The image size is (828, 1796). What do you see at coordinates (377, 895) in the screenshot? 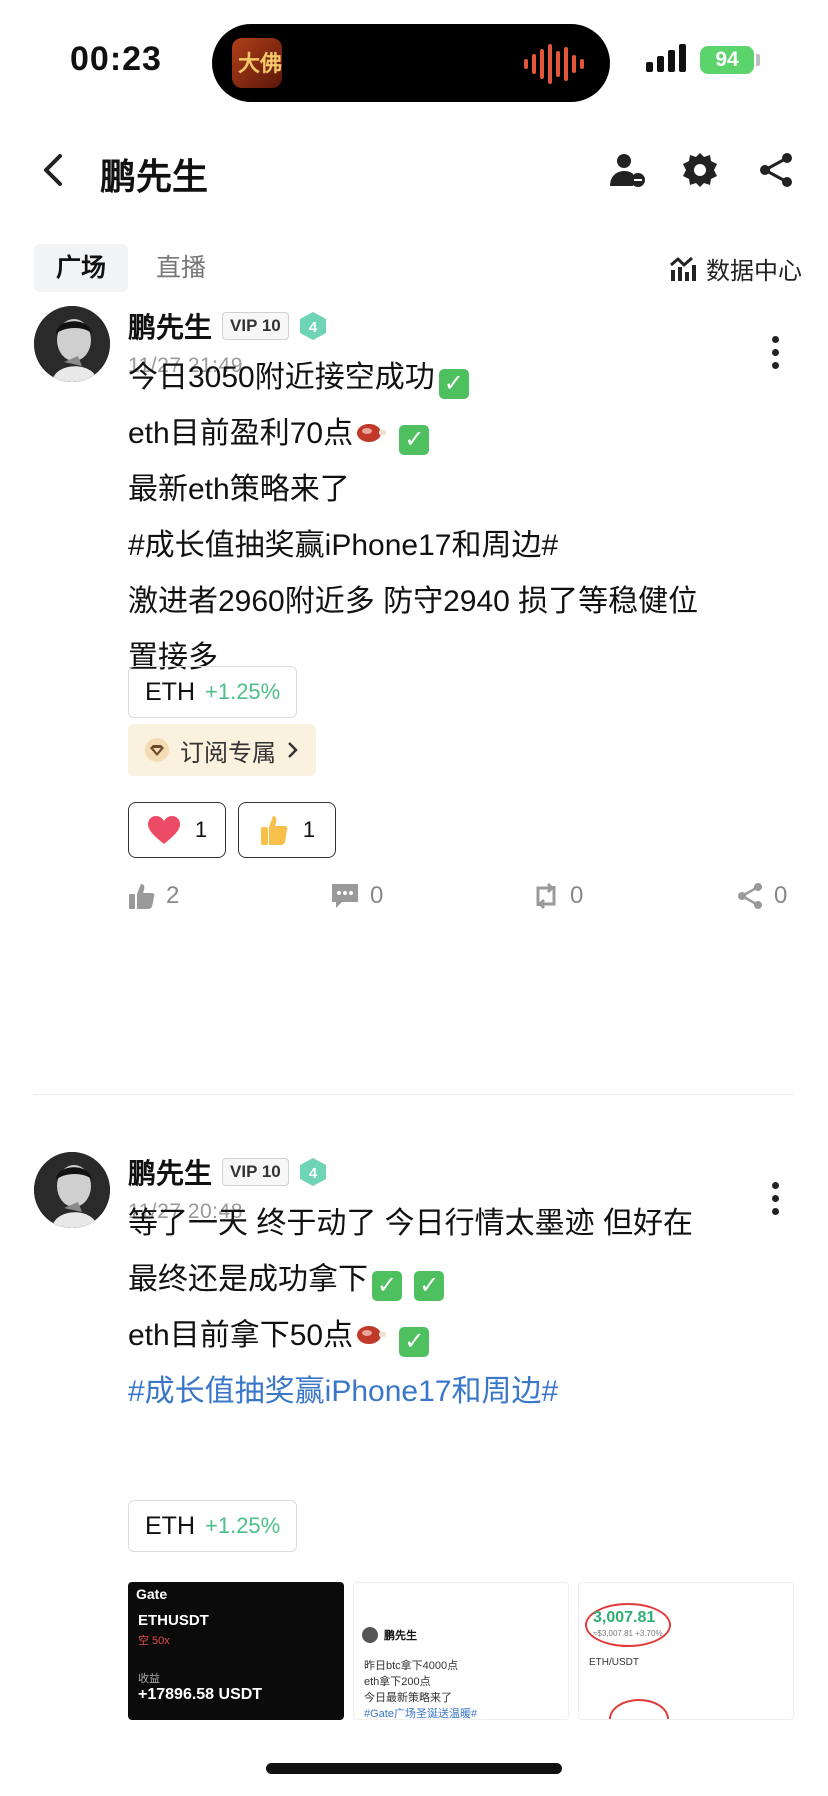
I see `comment-count: 0` at bounding box center [377, 895].